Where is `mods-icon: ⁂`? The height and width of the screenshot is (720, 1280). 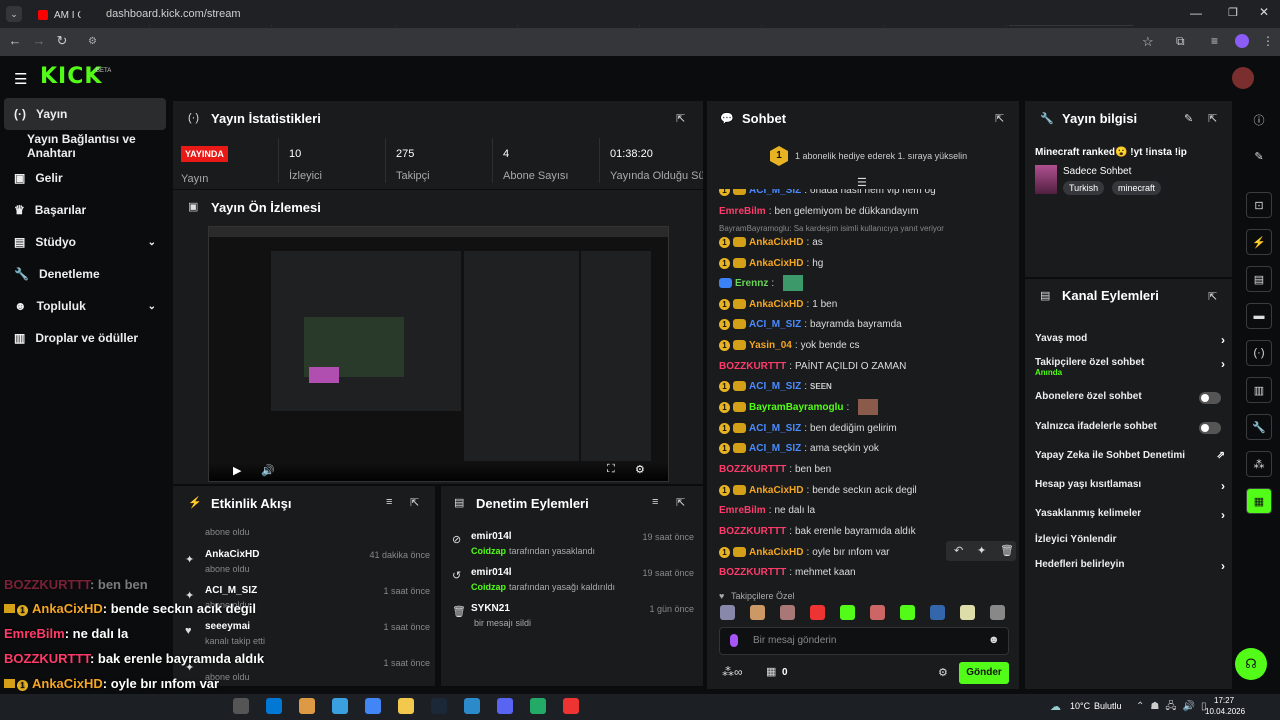
mods-icon: ⁂ is located at coordinates (1259, 464).